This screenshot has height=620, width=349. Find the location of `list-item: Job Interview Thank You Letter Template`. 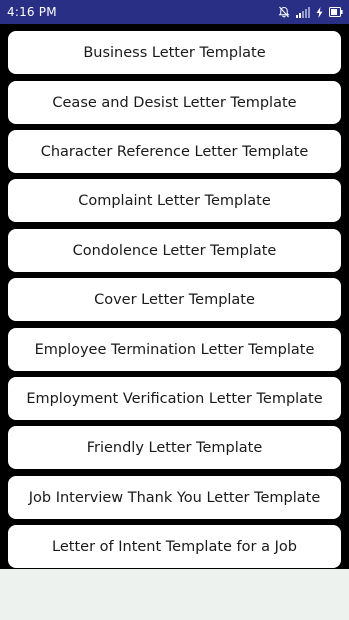

list-item: Job Interview Thank You Letter Template is located at coordinates (174, 497).